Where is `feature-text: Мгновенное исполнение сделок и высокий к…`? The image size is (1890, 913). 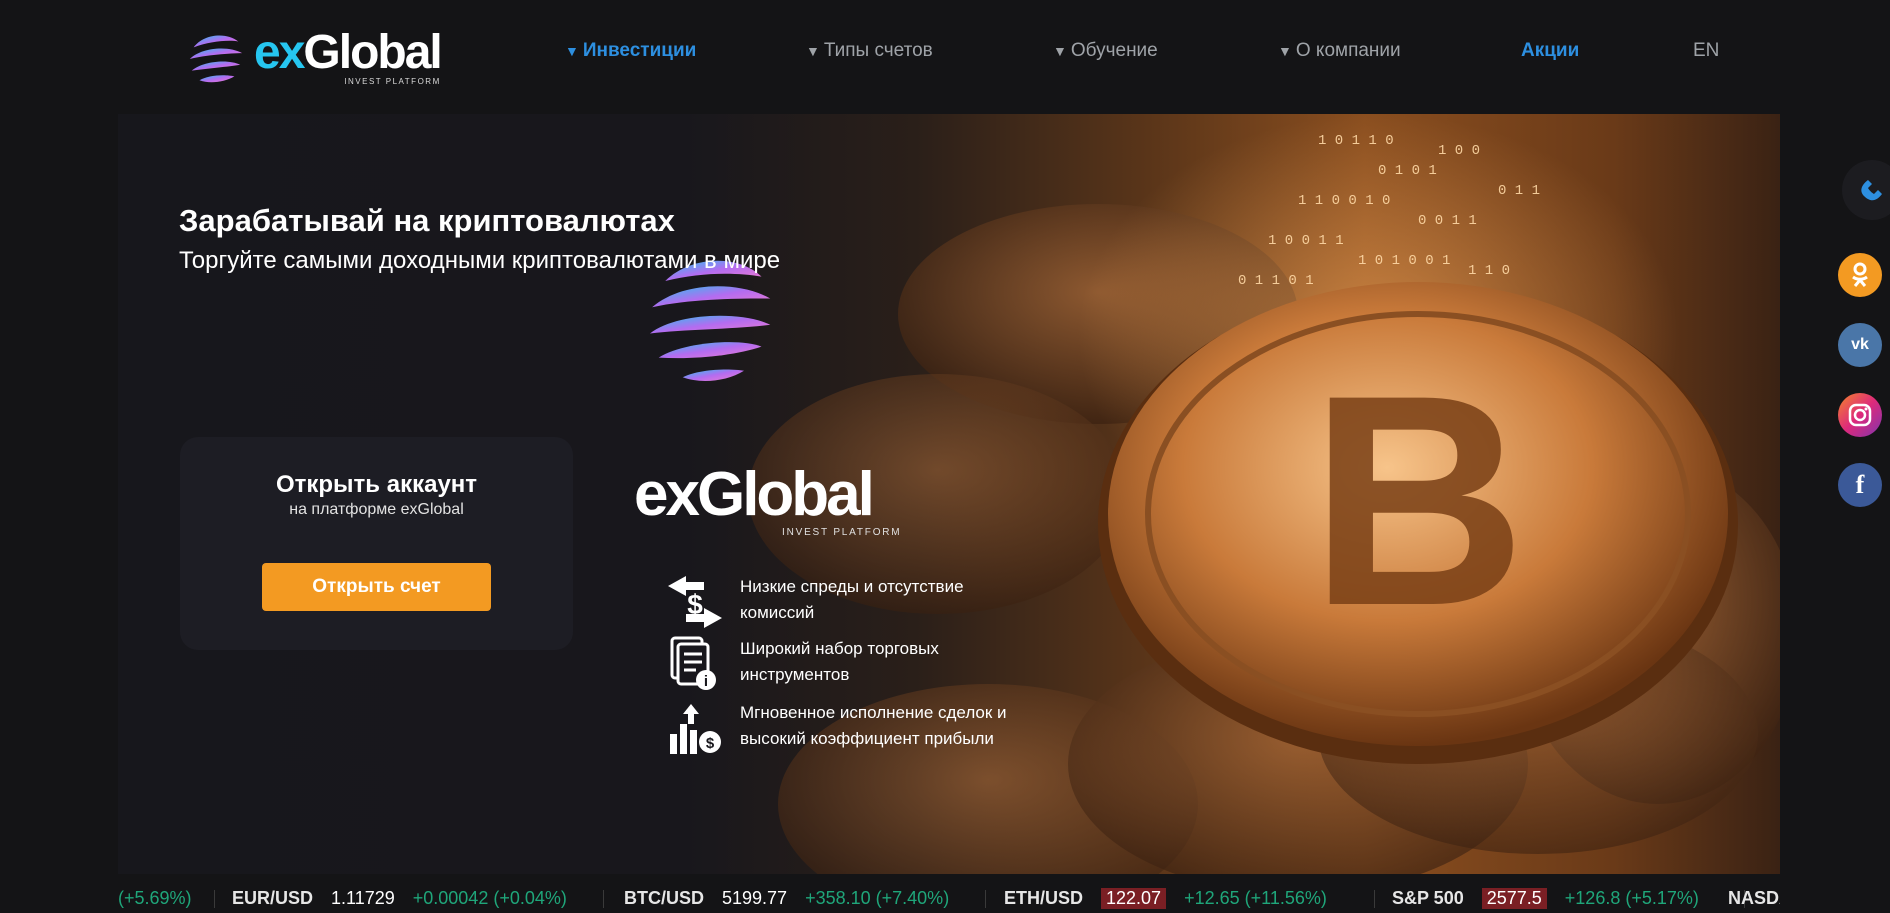 feature-text: Мгновенное исполнение сделок и высокий к… is located at coordinates (873, 725).